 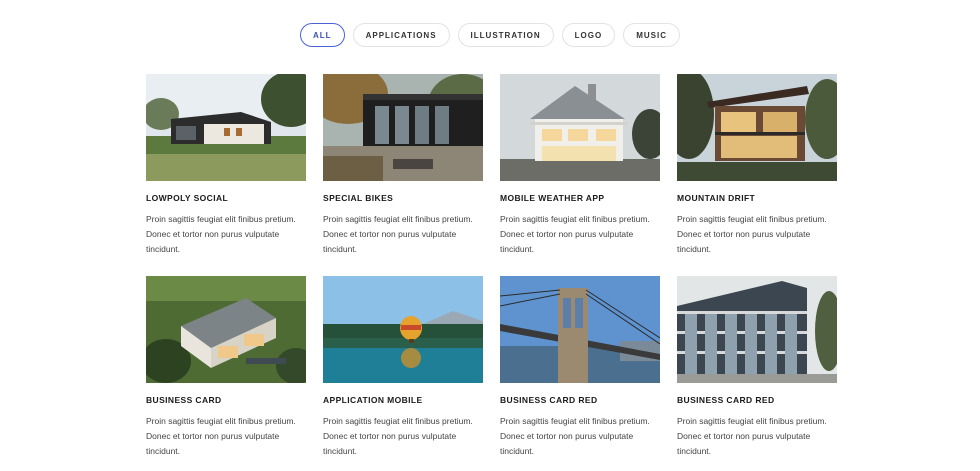 I want to click on pavilion-photo-icon, so click(x=403, y=127).